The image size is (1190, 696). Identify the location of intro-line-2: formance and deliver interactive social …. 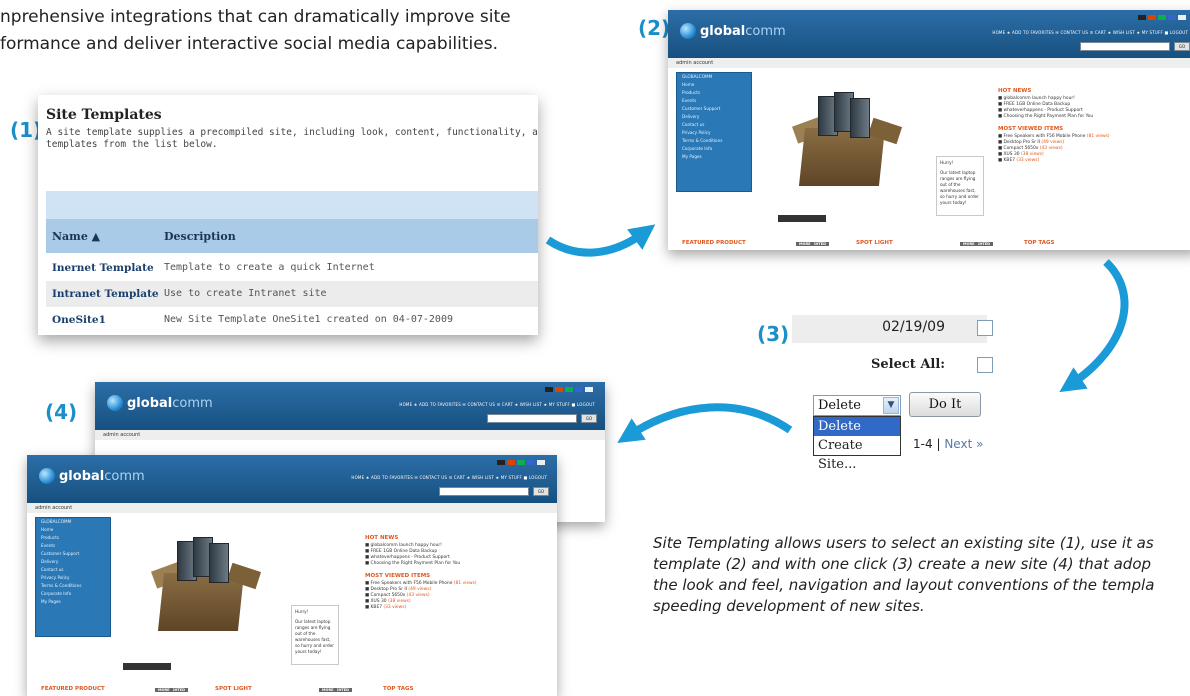
(249, 44).